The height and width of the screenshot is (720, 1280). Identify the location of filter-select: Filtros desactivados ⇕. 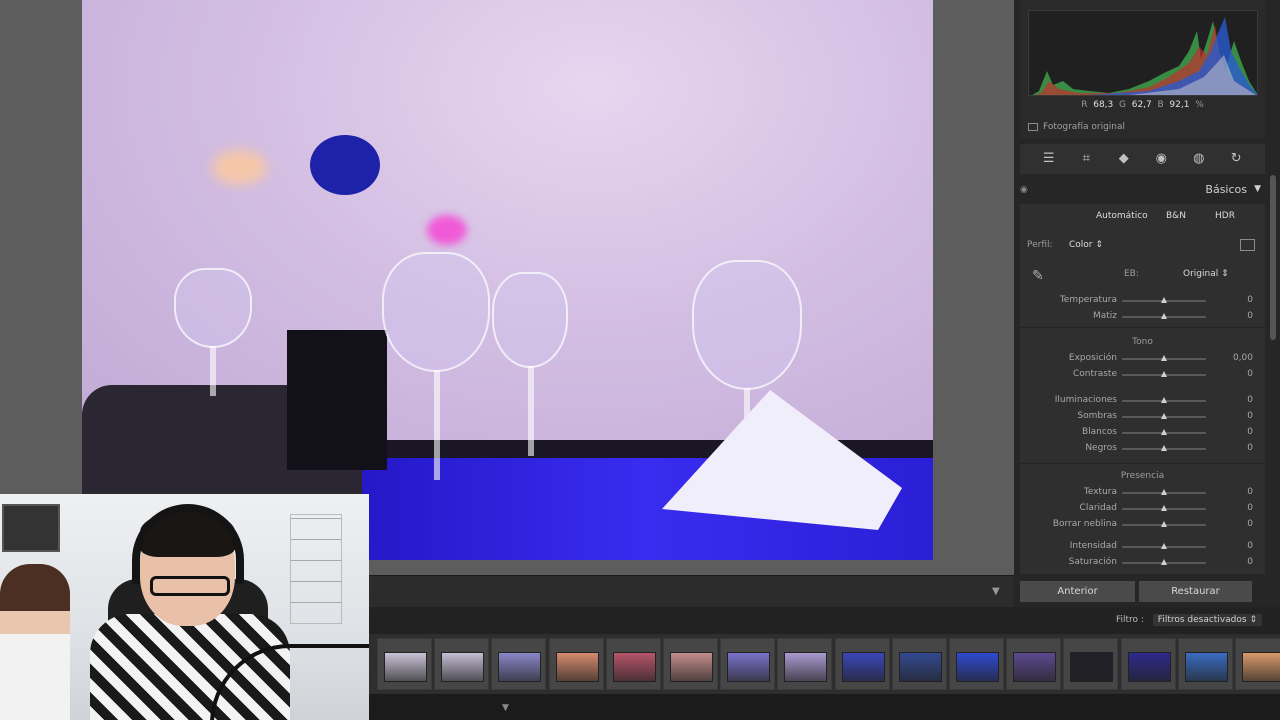
(1207, 620).